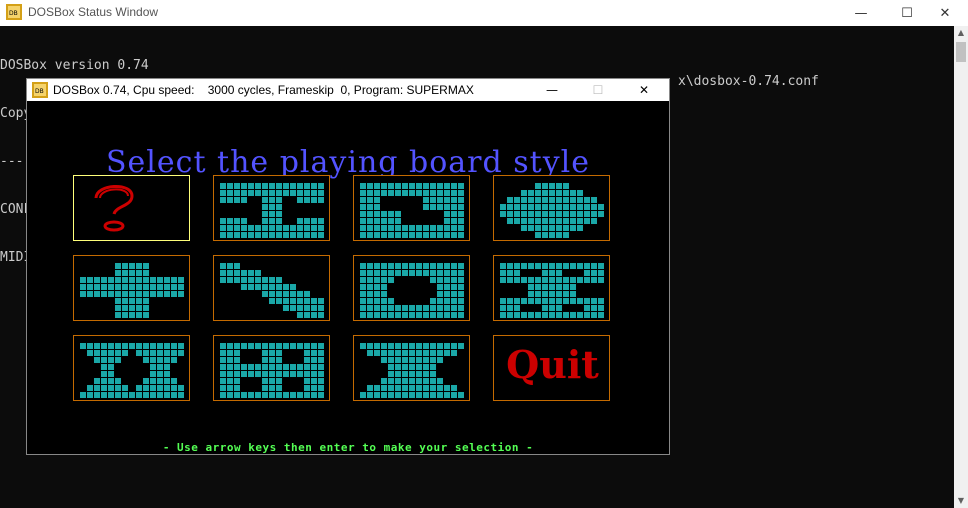 Image resolution: width=968 pixels, height=508 pixels. I want to click on console-line: DOSBox version 0.74, so click(74, 65).